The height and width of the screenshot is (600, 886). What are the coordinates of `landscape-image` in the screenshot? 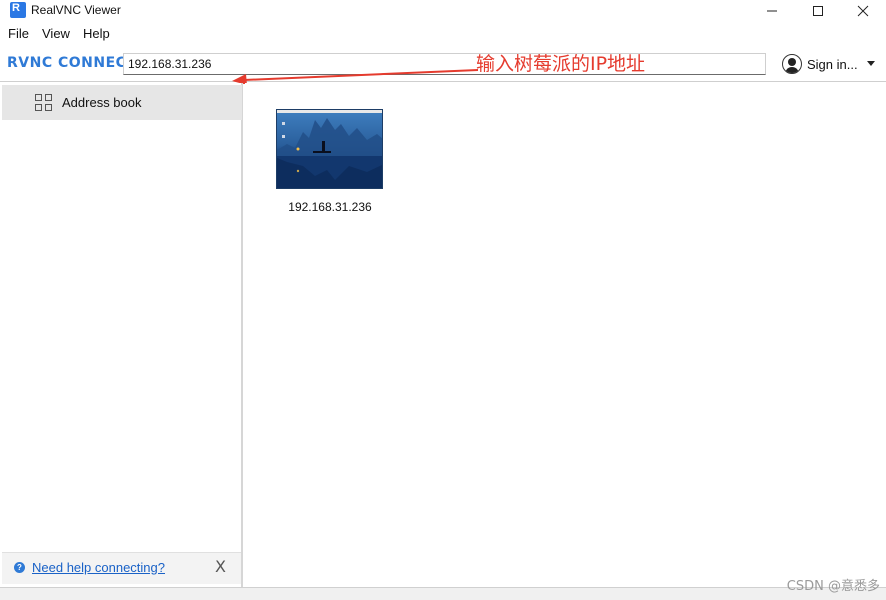 It's located at (329, 153).